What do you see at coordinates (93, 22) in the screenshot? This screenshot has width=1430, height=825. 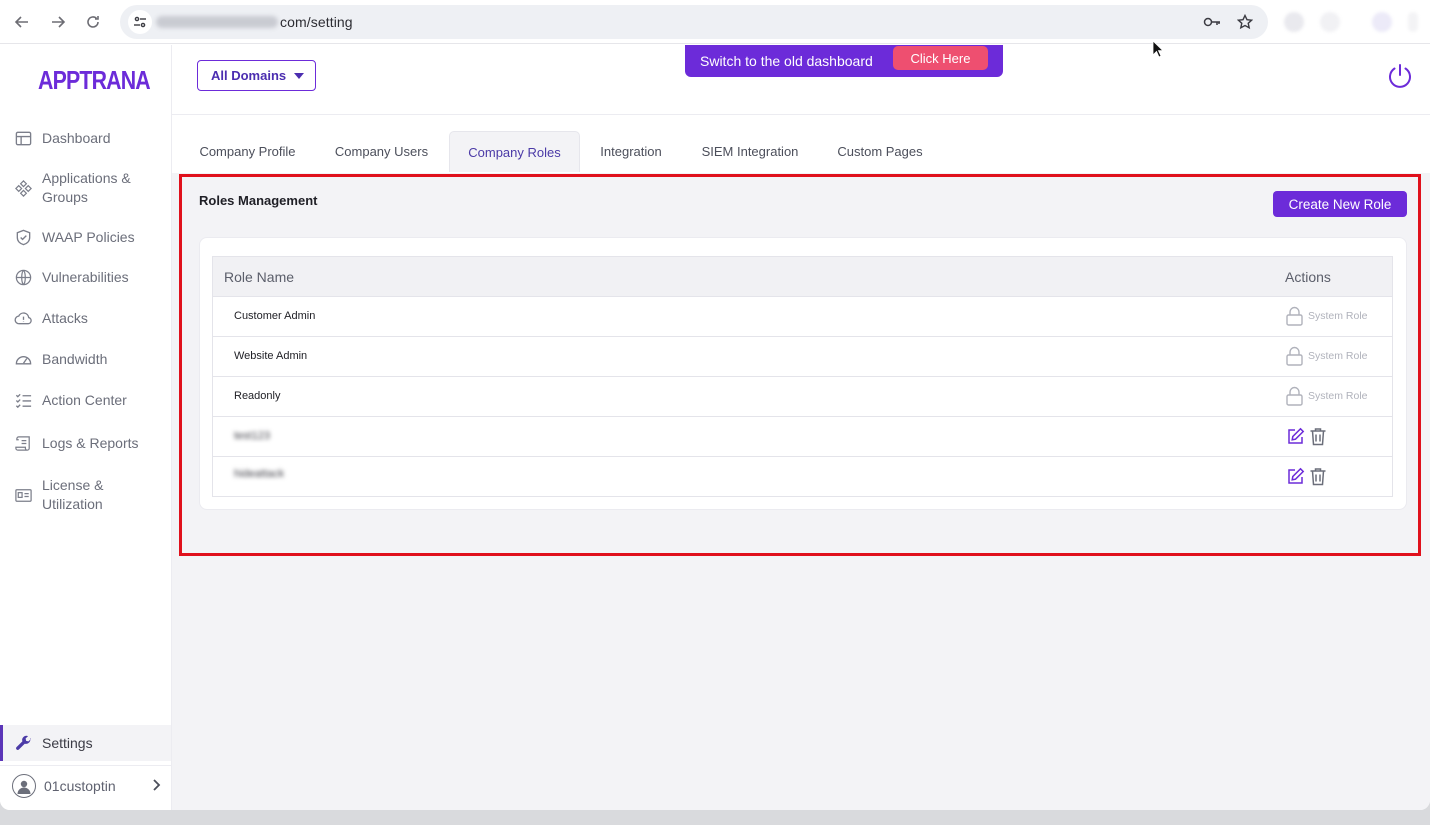 I see `reload-icon` at bounding box center [93, 22].